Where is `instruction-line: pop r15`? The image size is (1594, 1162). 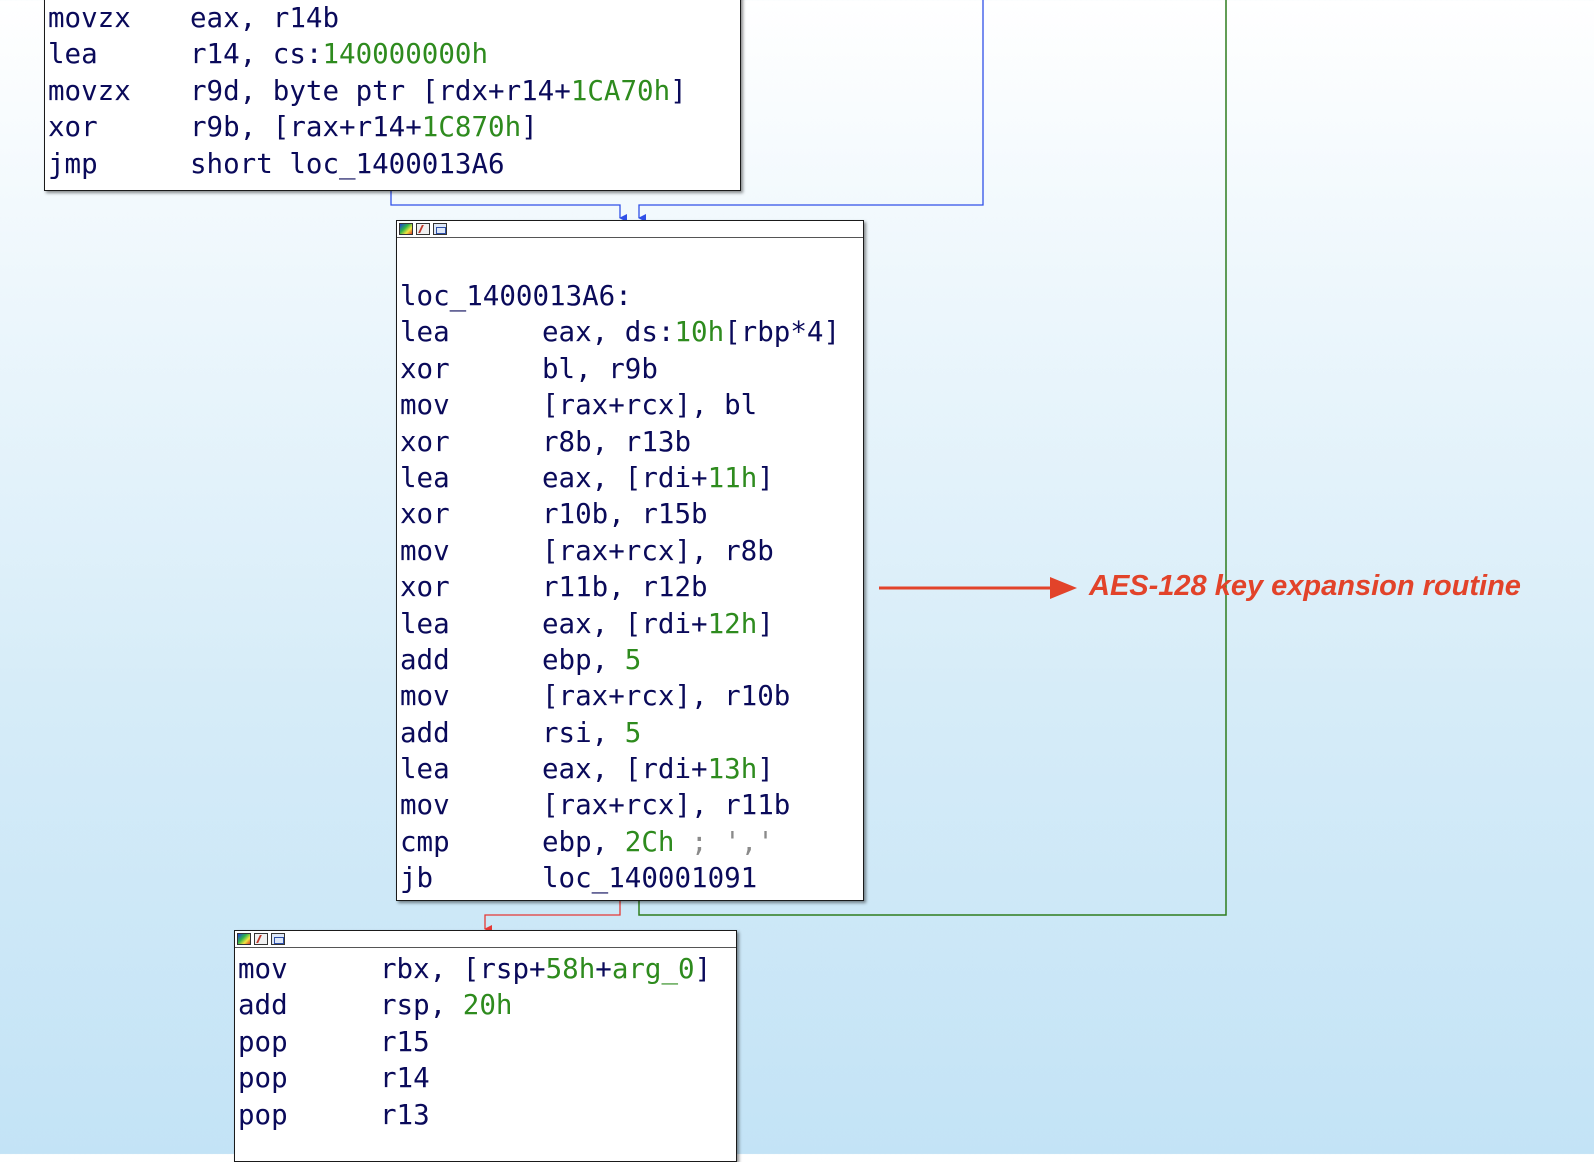 instruction-line: pop r15 is located at coordinates (487, 1042).